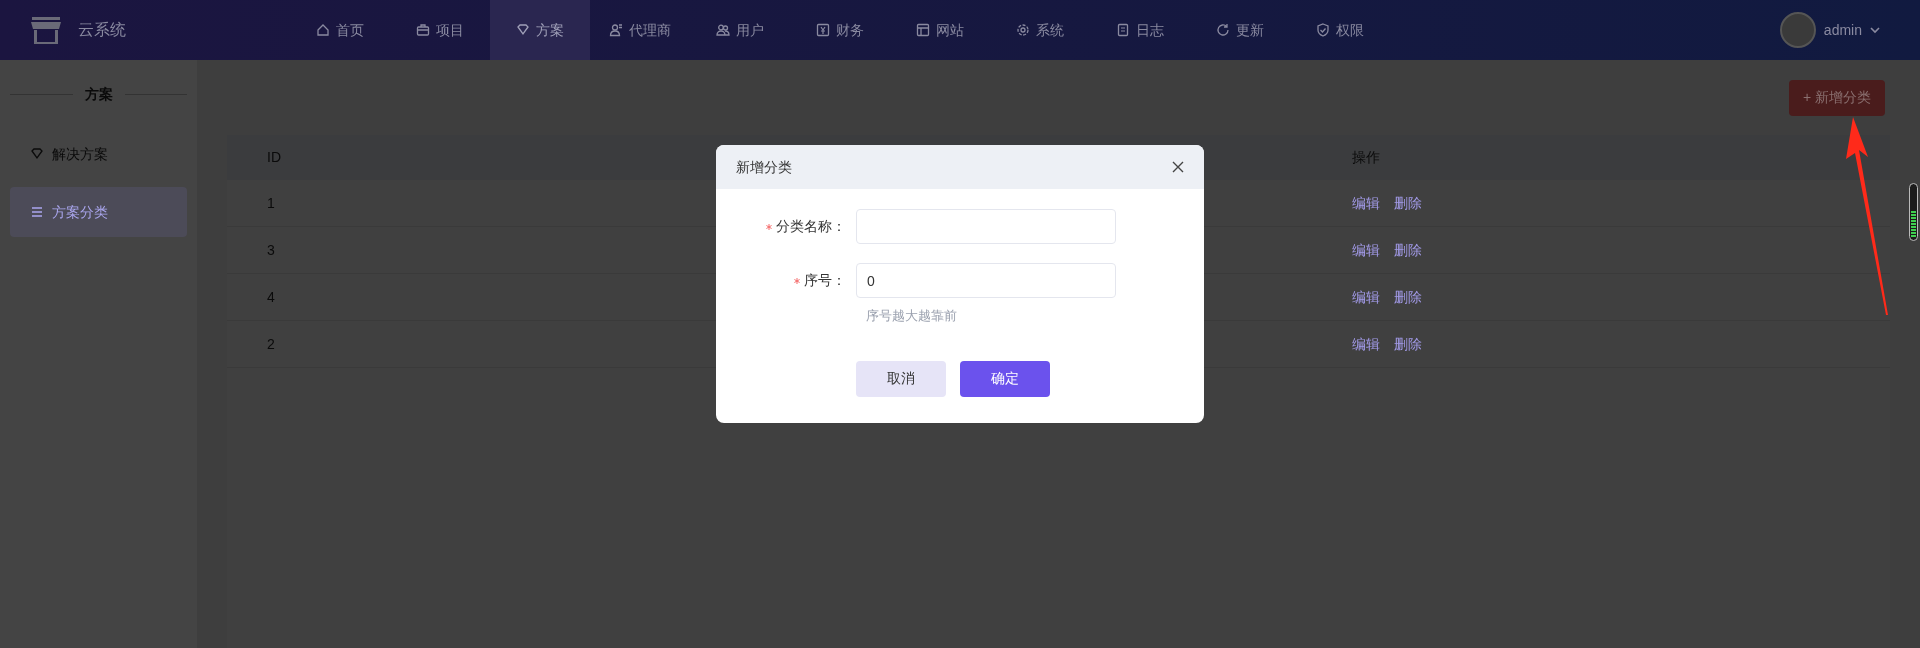  I want to click on field-label: 分类名称：, so click(811, 226).